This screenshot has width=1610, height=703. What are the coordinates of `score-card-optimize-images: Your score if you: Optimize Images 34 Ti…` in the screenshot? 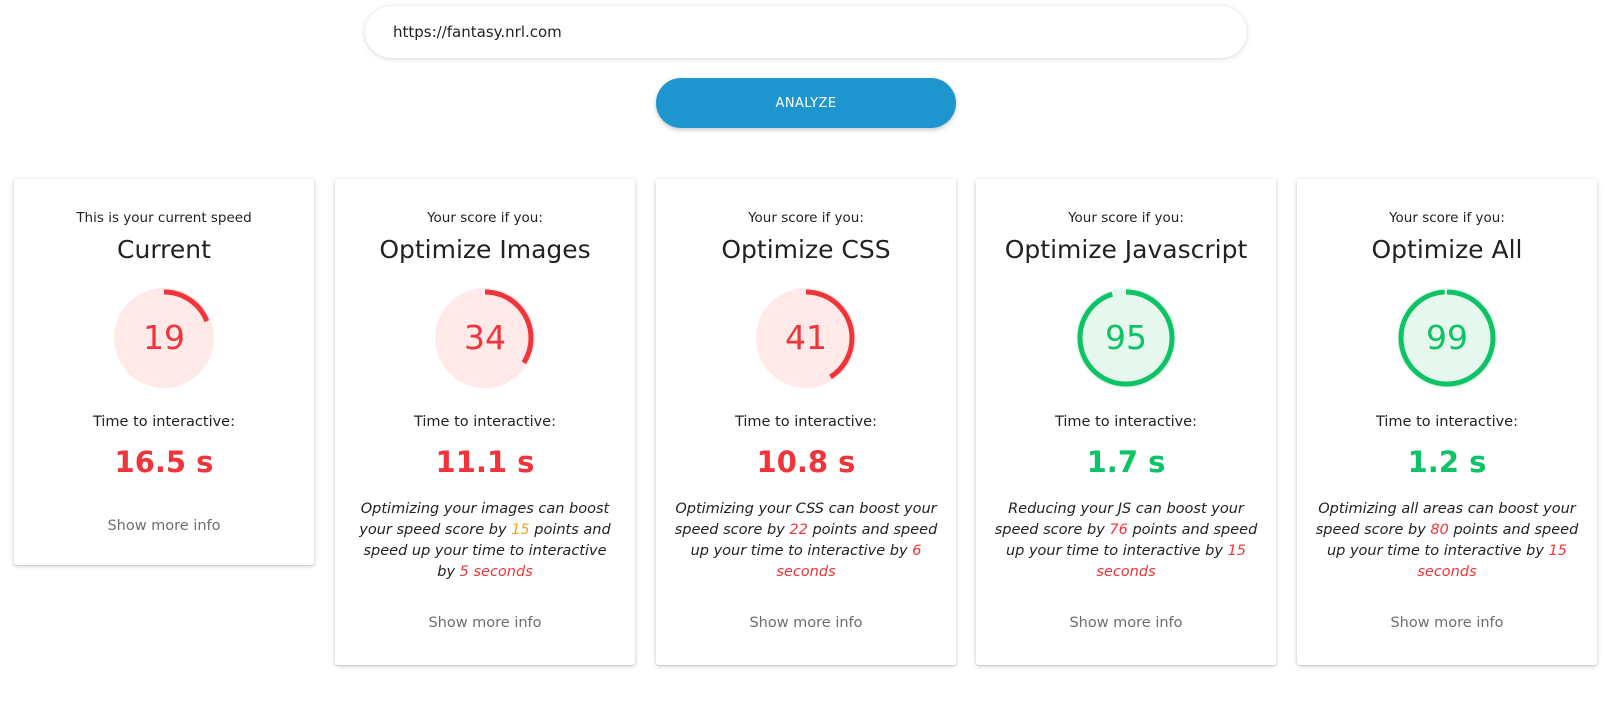 It's located at (485, 422).